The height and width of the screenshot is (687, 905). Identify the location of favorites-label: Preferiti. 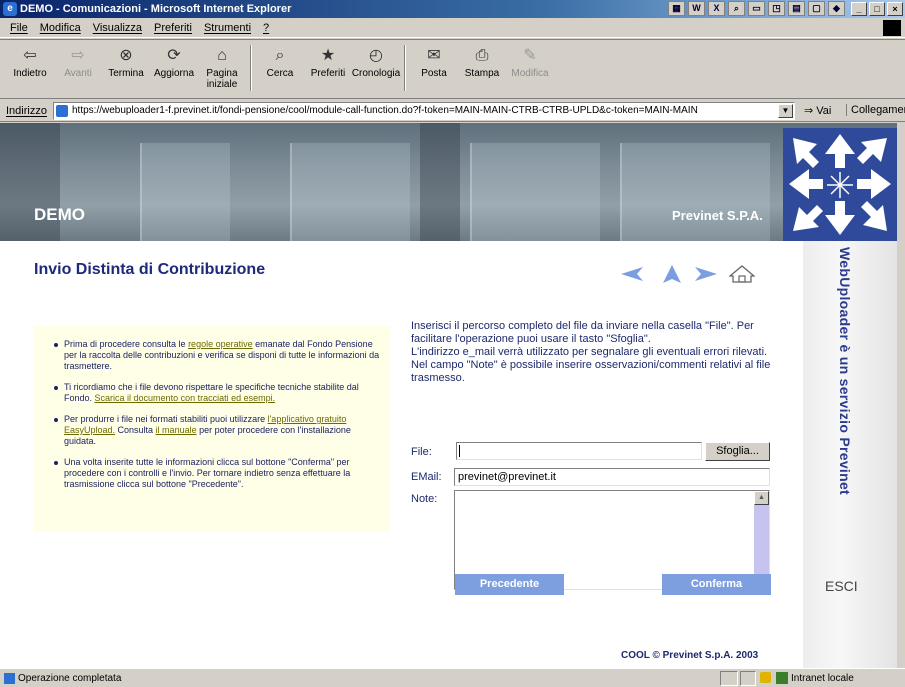
(328, 73).